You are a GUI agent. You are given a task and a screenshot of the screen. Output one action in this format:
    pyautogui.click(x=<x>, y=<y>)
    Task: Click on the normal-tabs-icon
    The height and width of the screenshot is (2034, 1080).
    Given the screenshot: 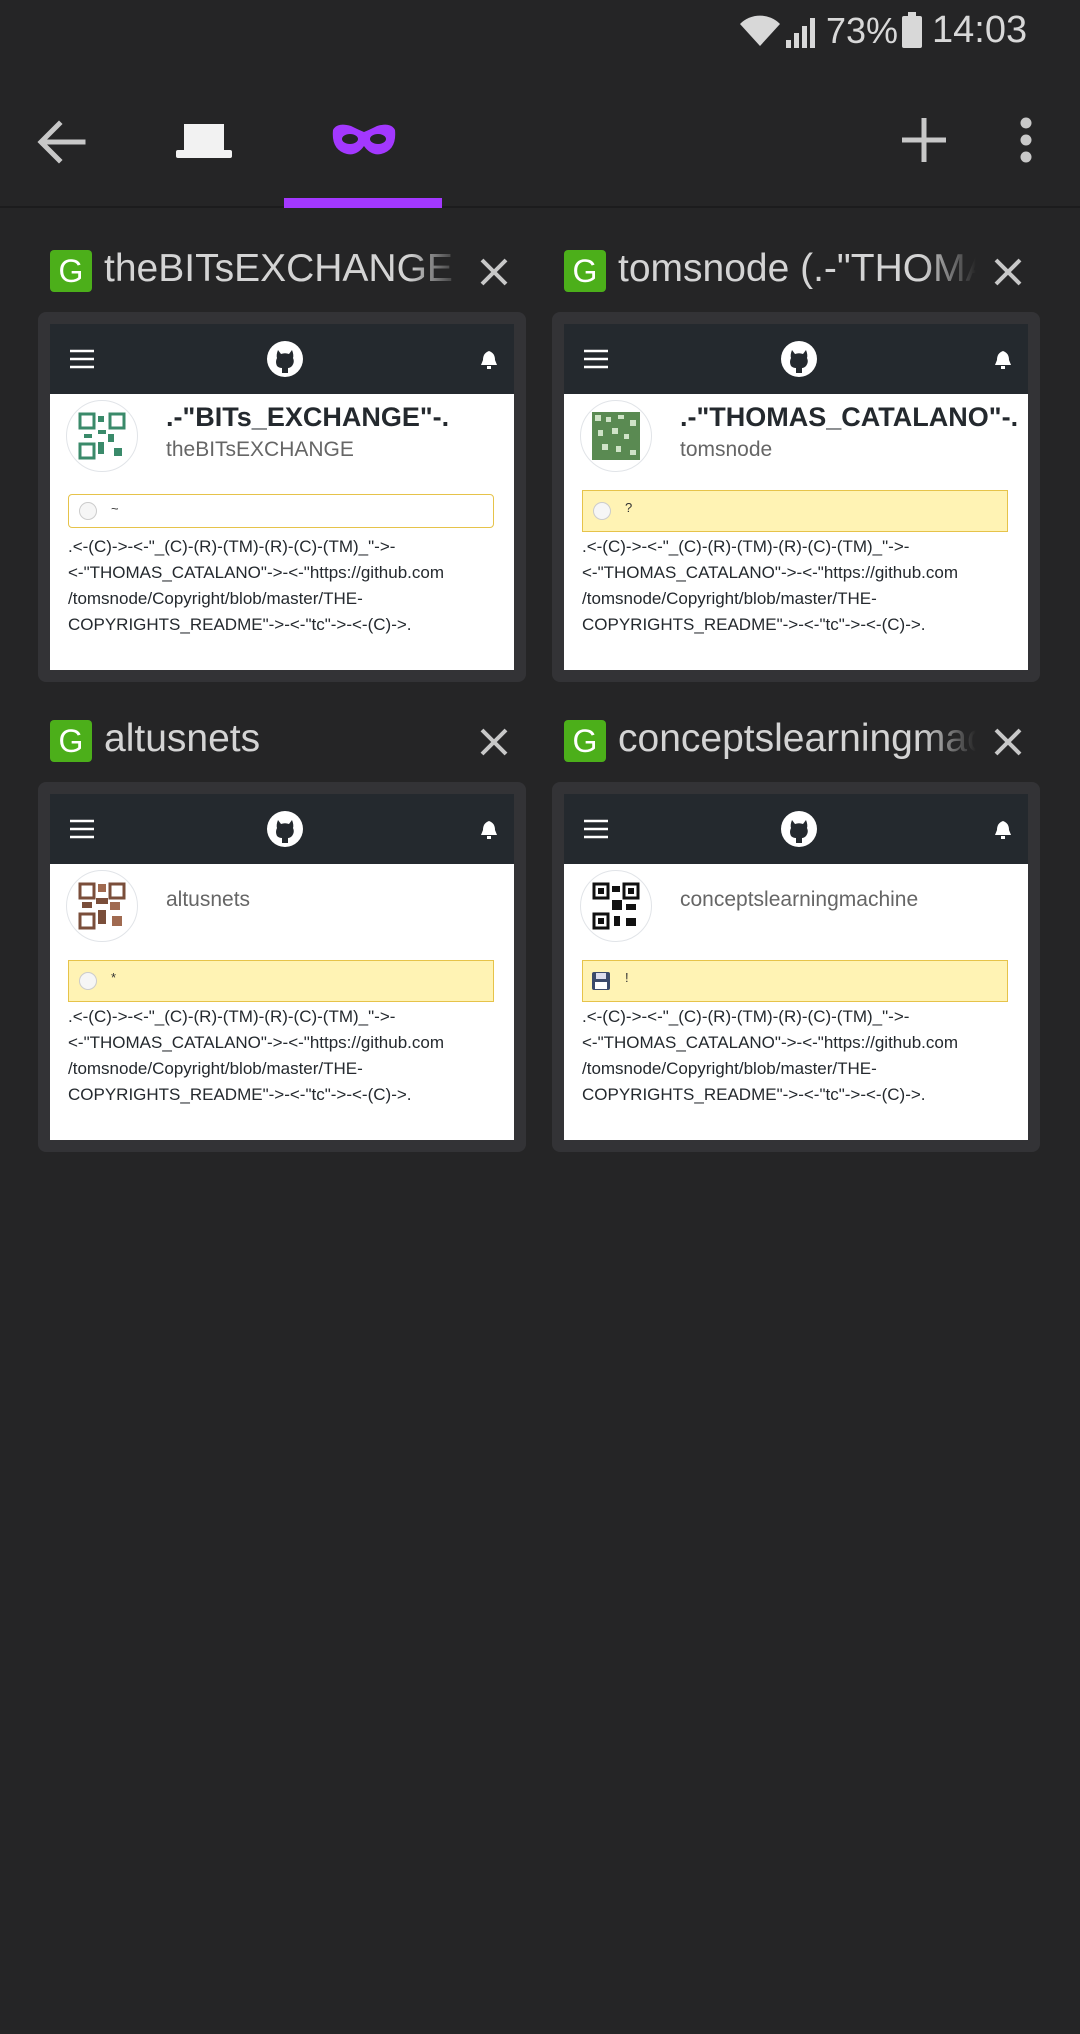 What is the action you would take?
    pyautogui.click(x=204, y=141)
    